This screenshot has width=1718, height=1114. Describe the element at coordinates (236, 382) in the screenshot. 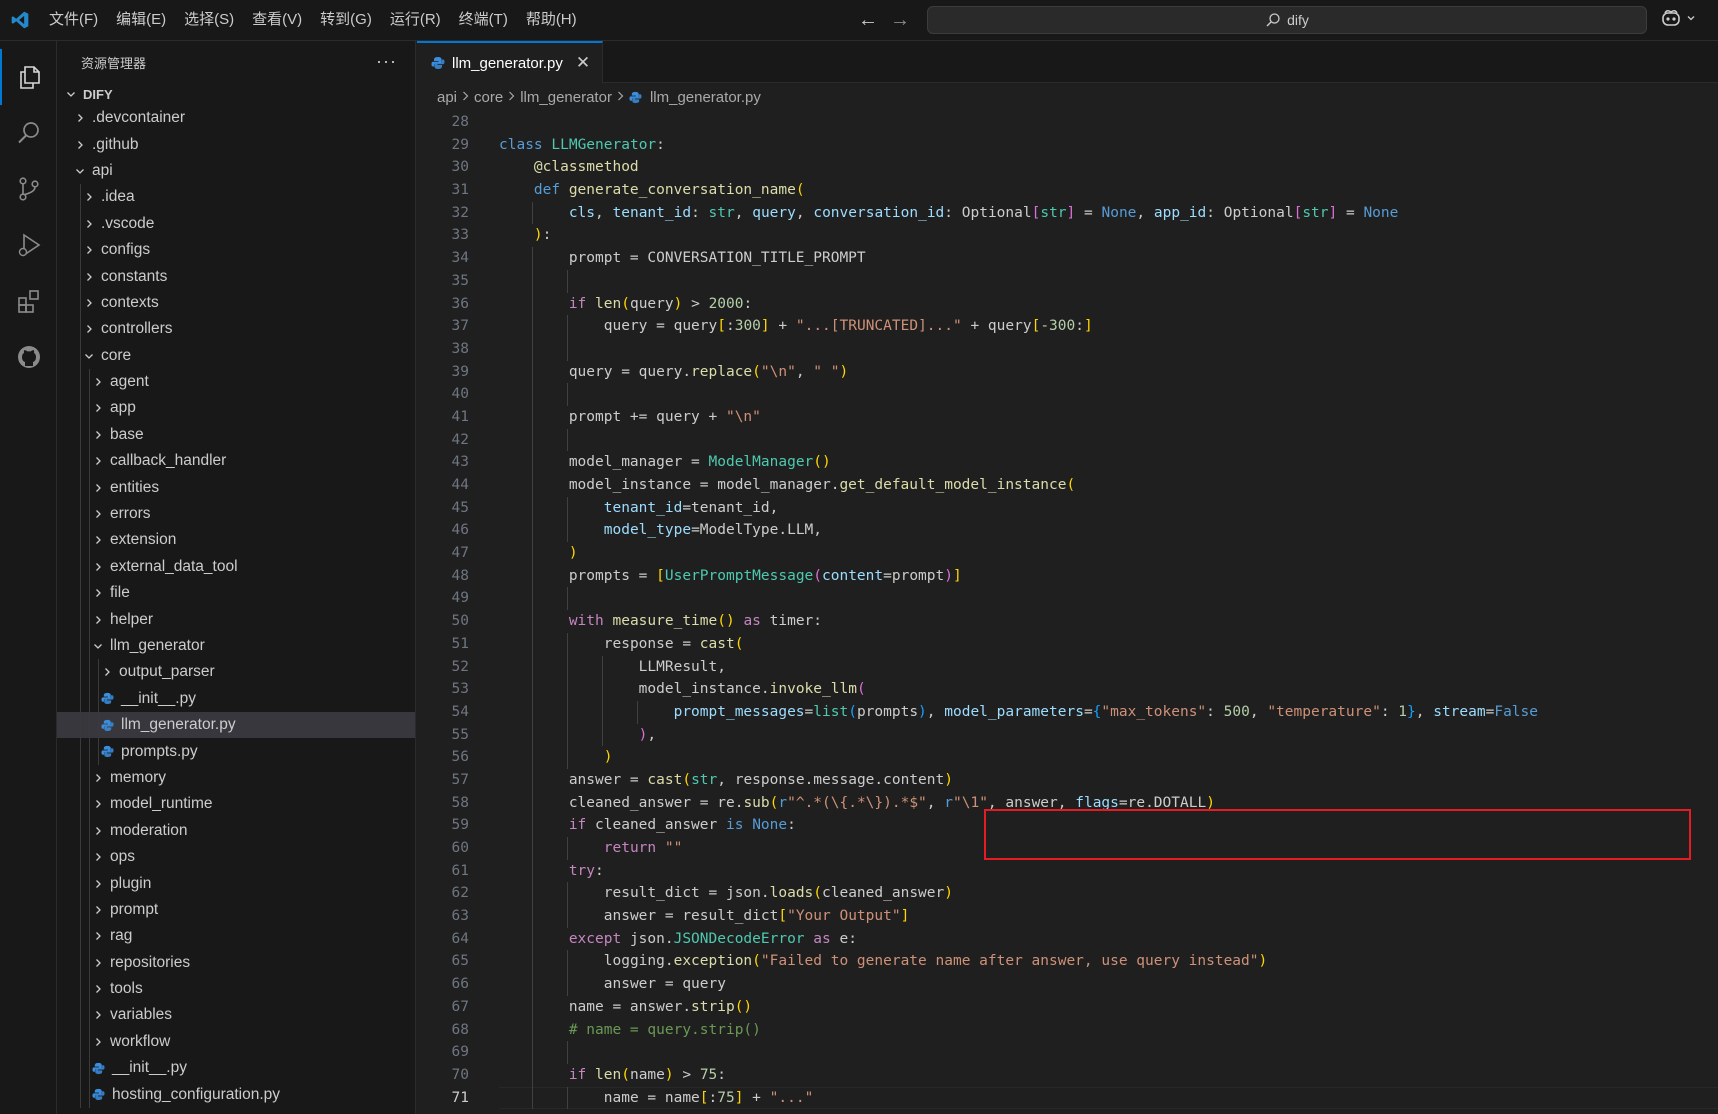

I see `folder-item: agent` at that location.